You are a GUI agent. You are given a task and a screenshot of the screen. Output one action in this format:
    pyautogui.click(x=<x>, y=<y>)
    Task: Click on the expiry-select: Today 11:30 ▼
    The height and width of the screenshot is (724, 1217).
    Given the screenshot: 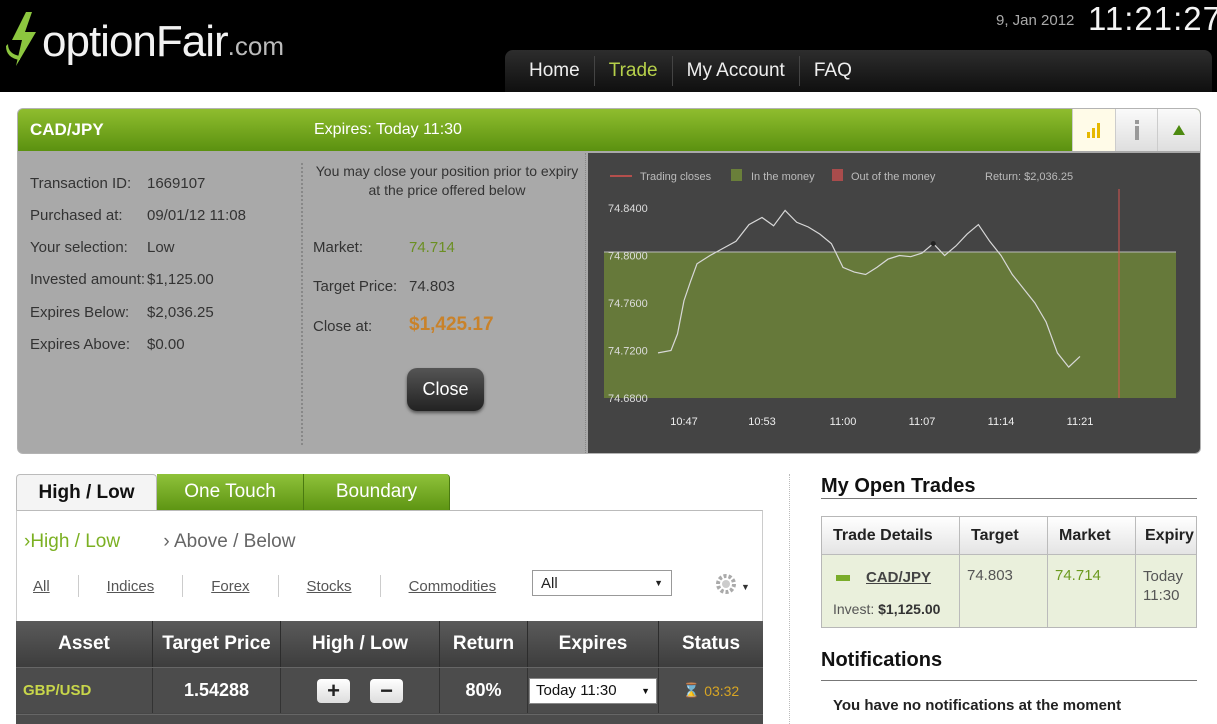 What is the action you would take?
    pyautogui.click(x=593, y=690)
    